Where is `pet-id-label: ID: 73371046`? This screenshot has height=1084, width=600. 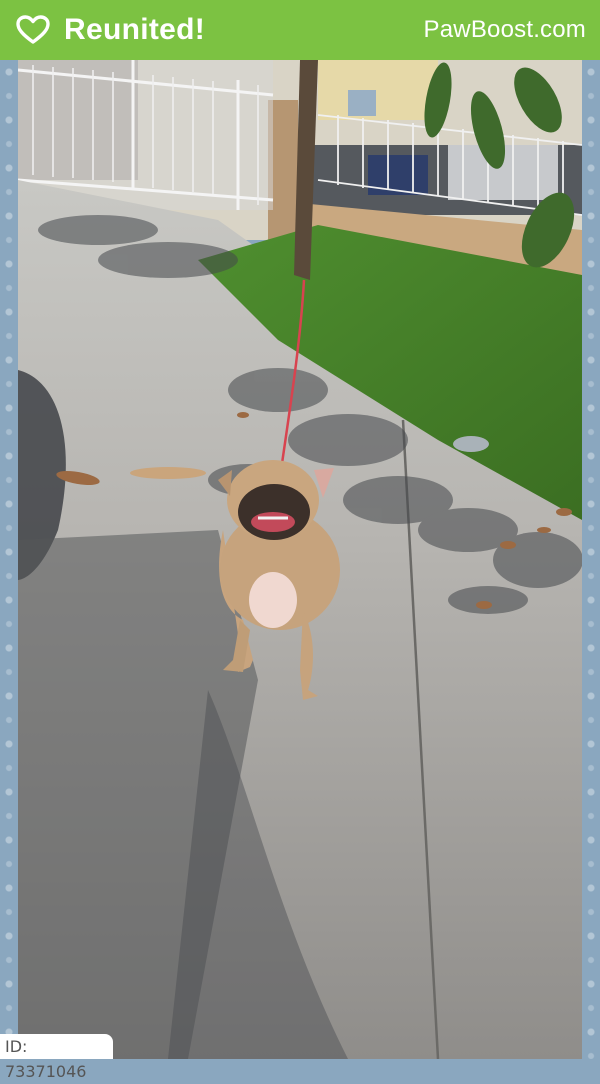 pet-id-label: ID: 73371046 is located at coordinates (56, 1057).